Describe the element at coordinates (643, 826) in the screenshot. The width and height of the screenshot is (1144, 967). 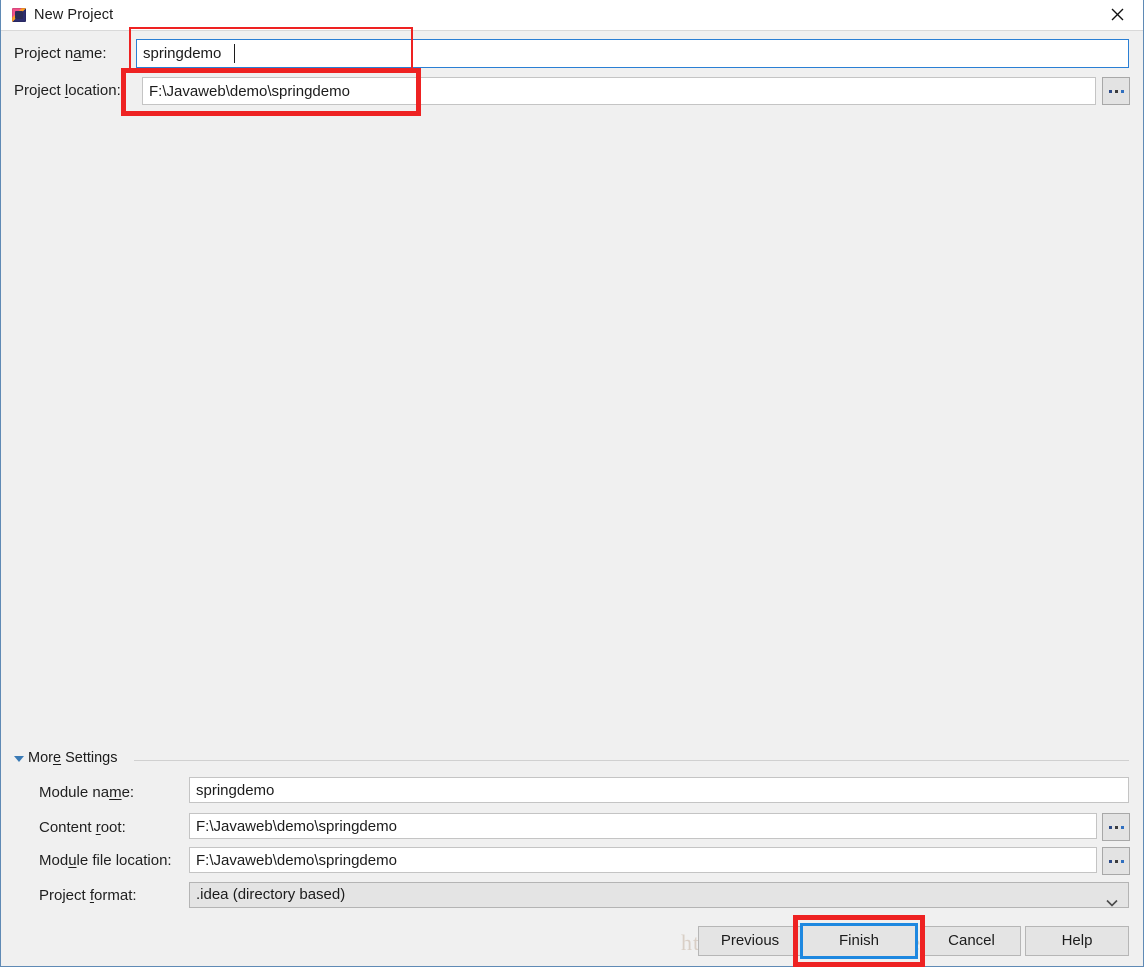
I see `content-root-input` at that location.